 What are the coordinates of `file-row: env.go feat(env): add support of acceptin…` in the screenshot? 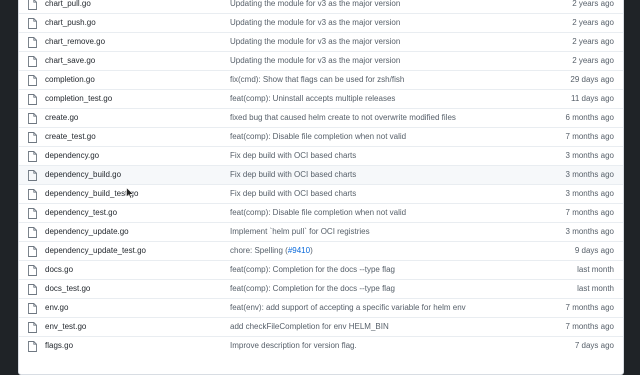 It's located at (321, 307).